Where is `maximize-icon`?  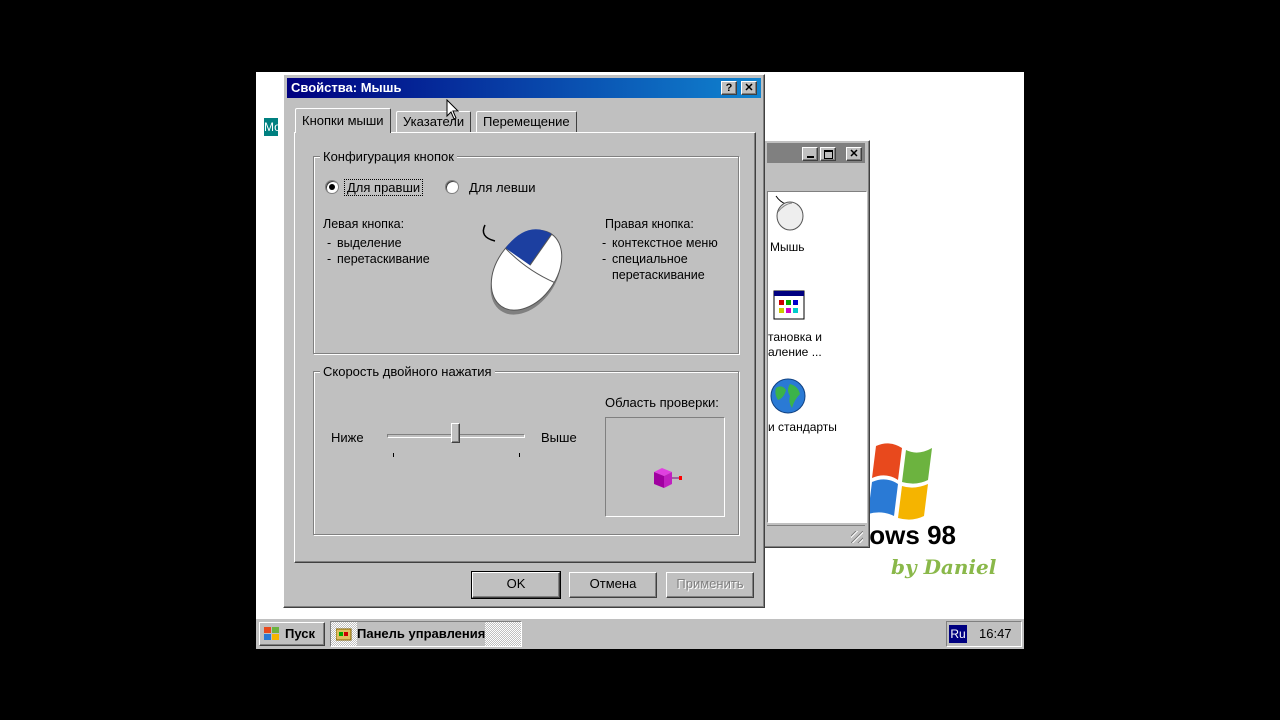 maximize-icon is located at coordinates (828, 154).